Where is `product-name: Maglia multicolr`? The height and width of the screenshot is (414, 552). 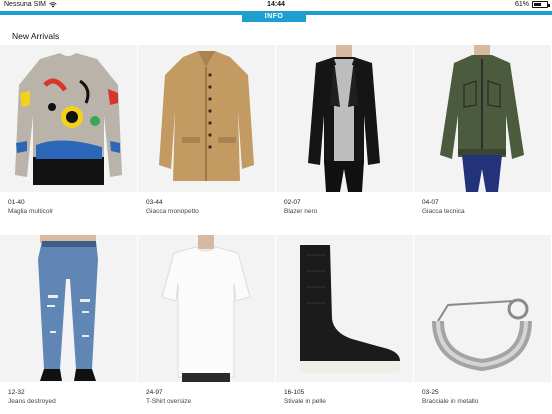
product-name: Maglia multicolr is located at coordinates (31, 211).